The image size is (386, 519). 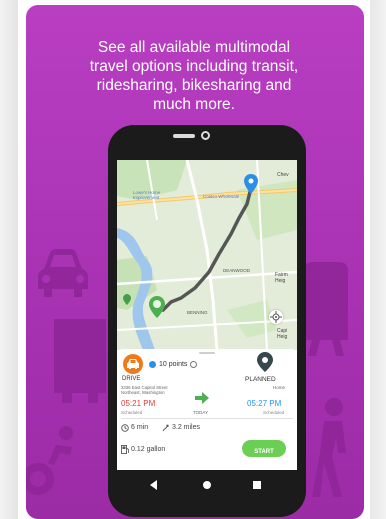 What do you see at coordinates (207, 418) in the screenshot?
I see `divider` at bounding box center [207, 418].